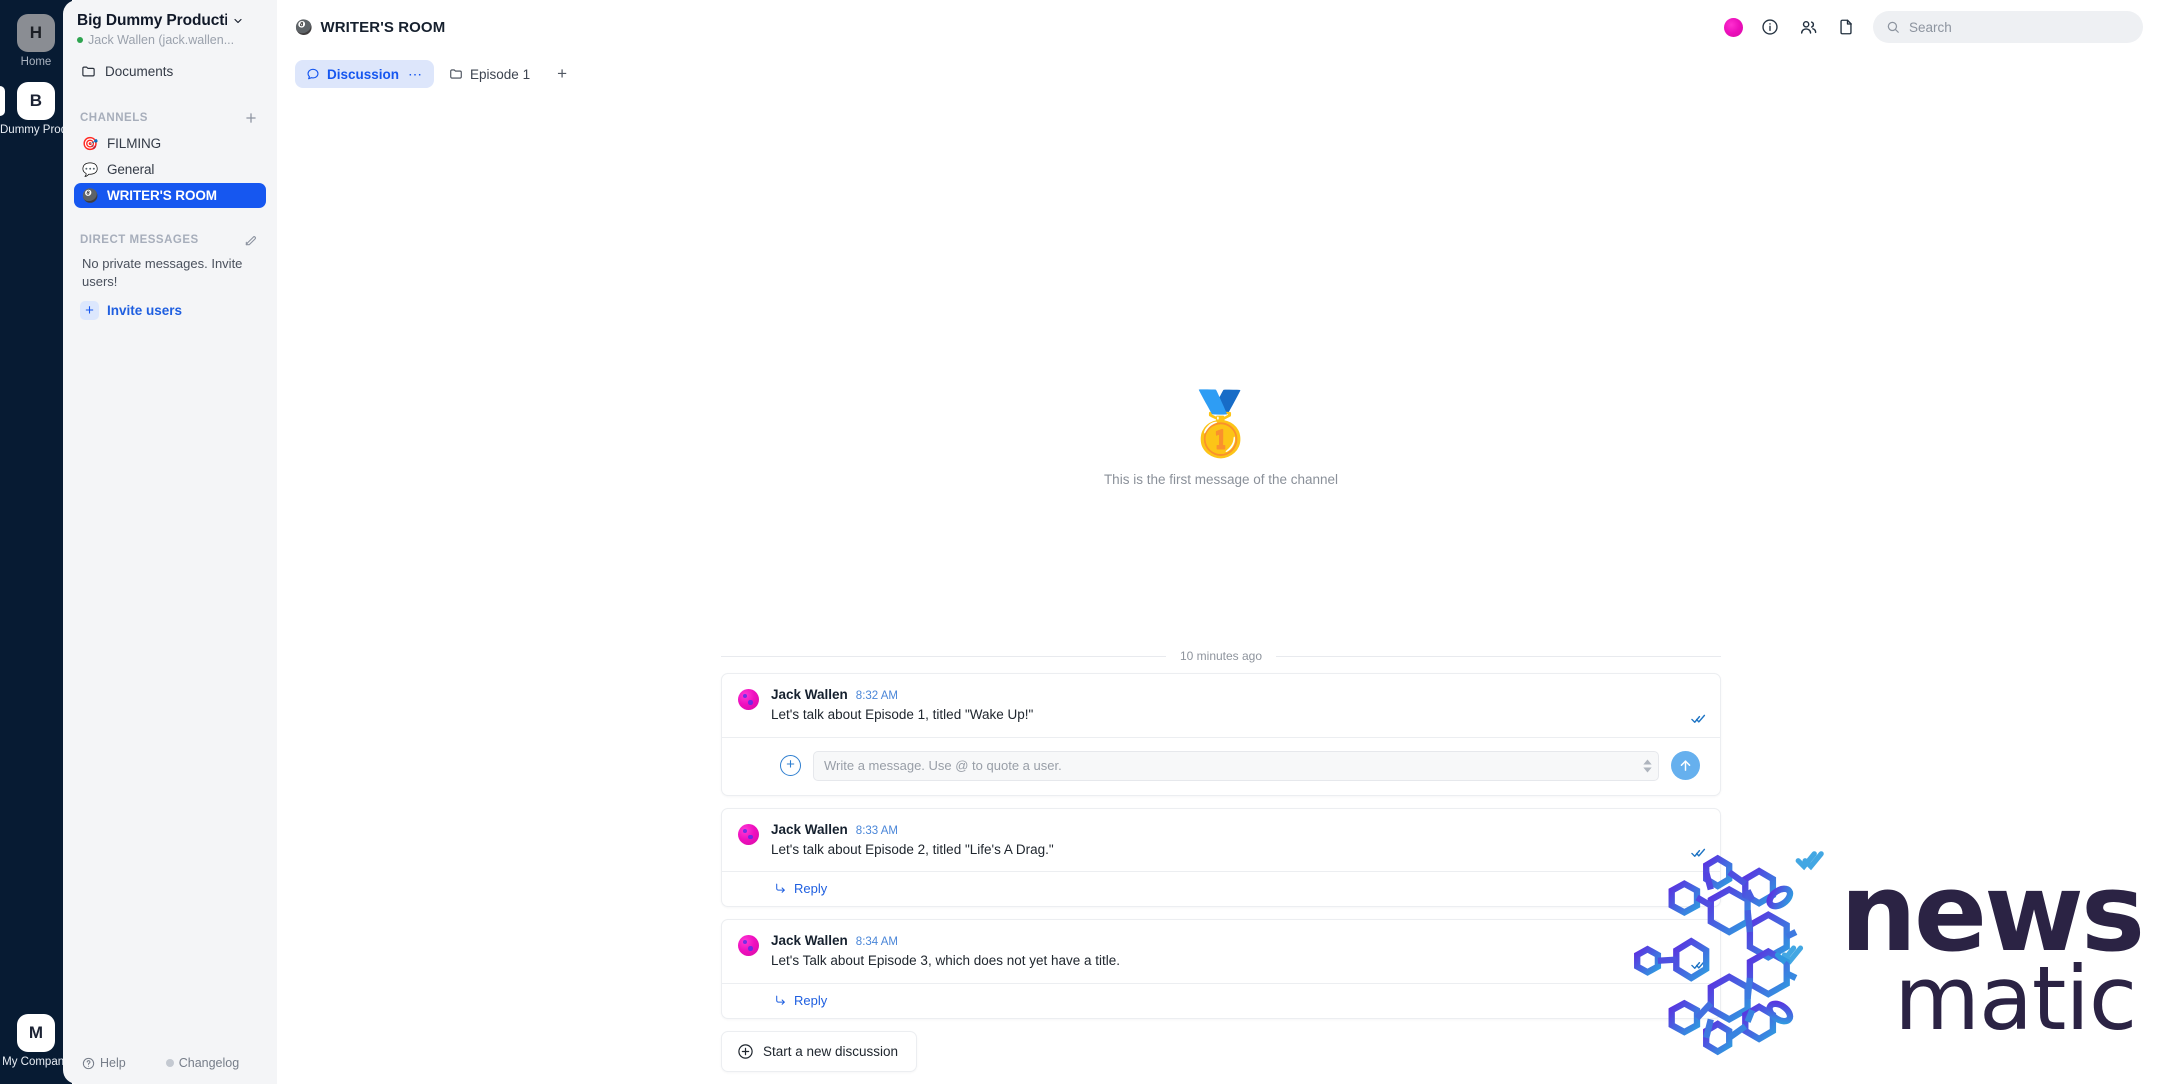 This screenshot has width=2165, height=1084. Describe the element at coordinates (1846, 27) in the screenshot. I see `files-button` at that location.